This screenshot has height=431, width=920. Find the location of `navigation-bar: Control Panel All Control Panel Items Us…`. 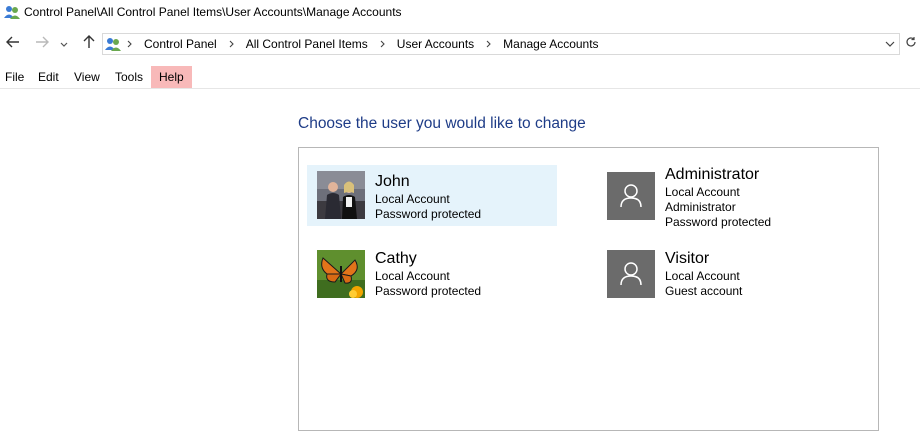

navigation-bar: Control Panel All Control Panel Items Us… is located at coordinates (460, 44).